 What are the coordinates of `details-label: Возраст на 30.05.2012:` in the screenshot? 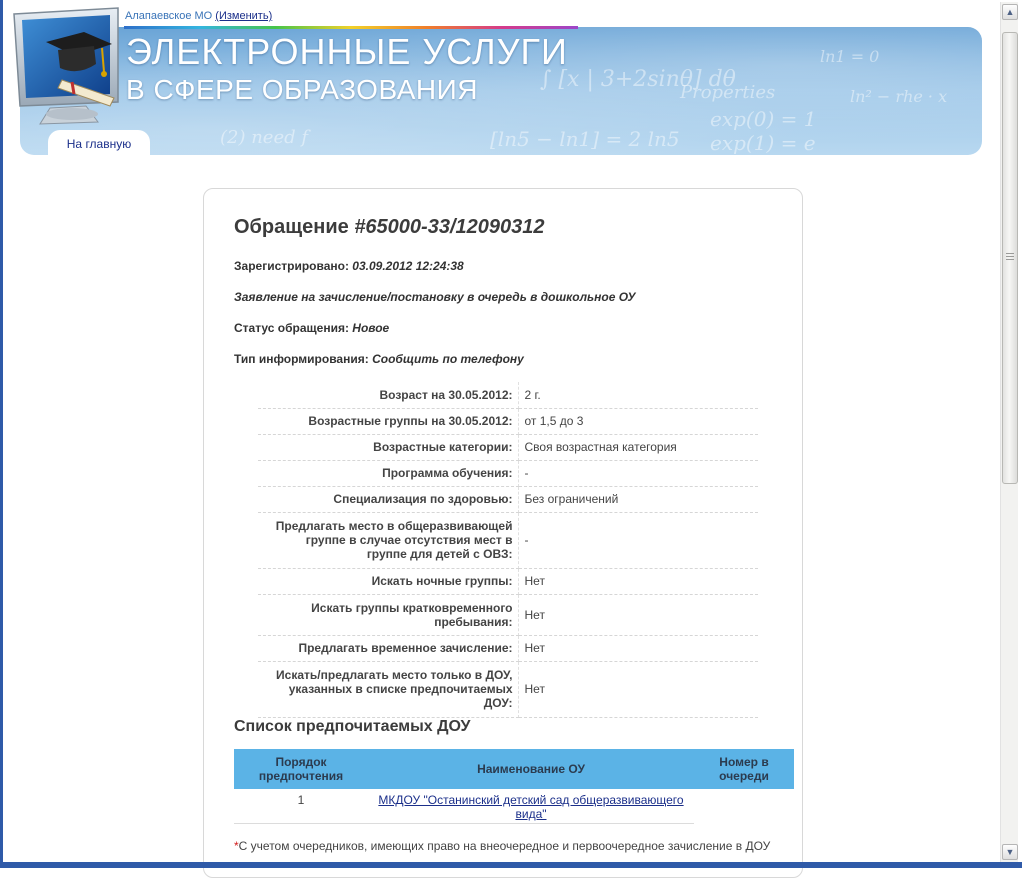 It's located at (388, 395).